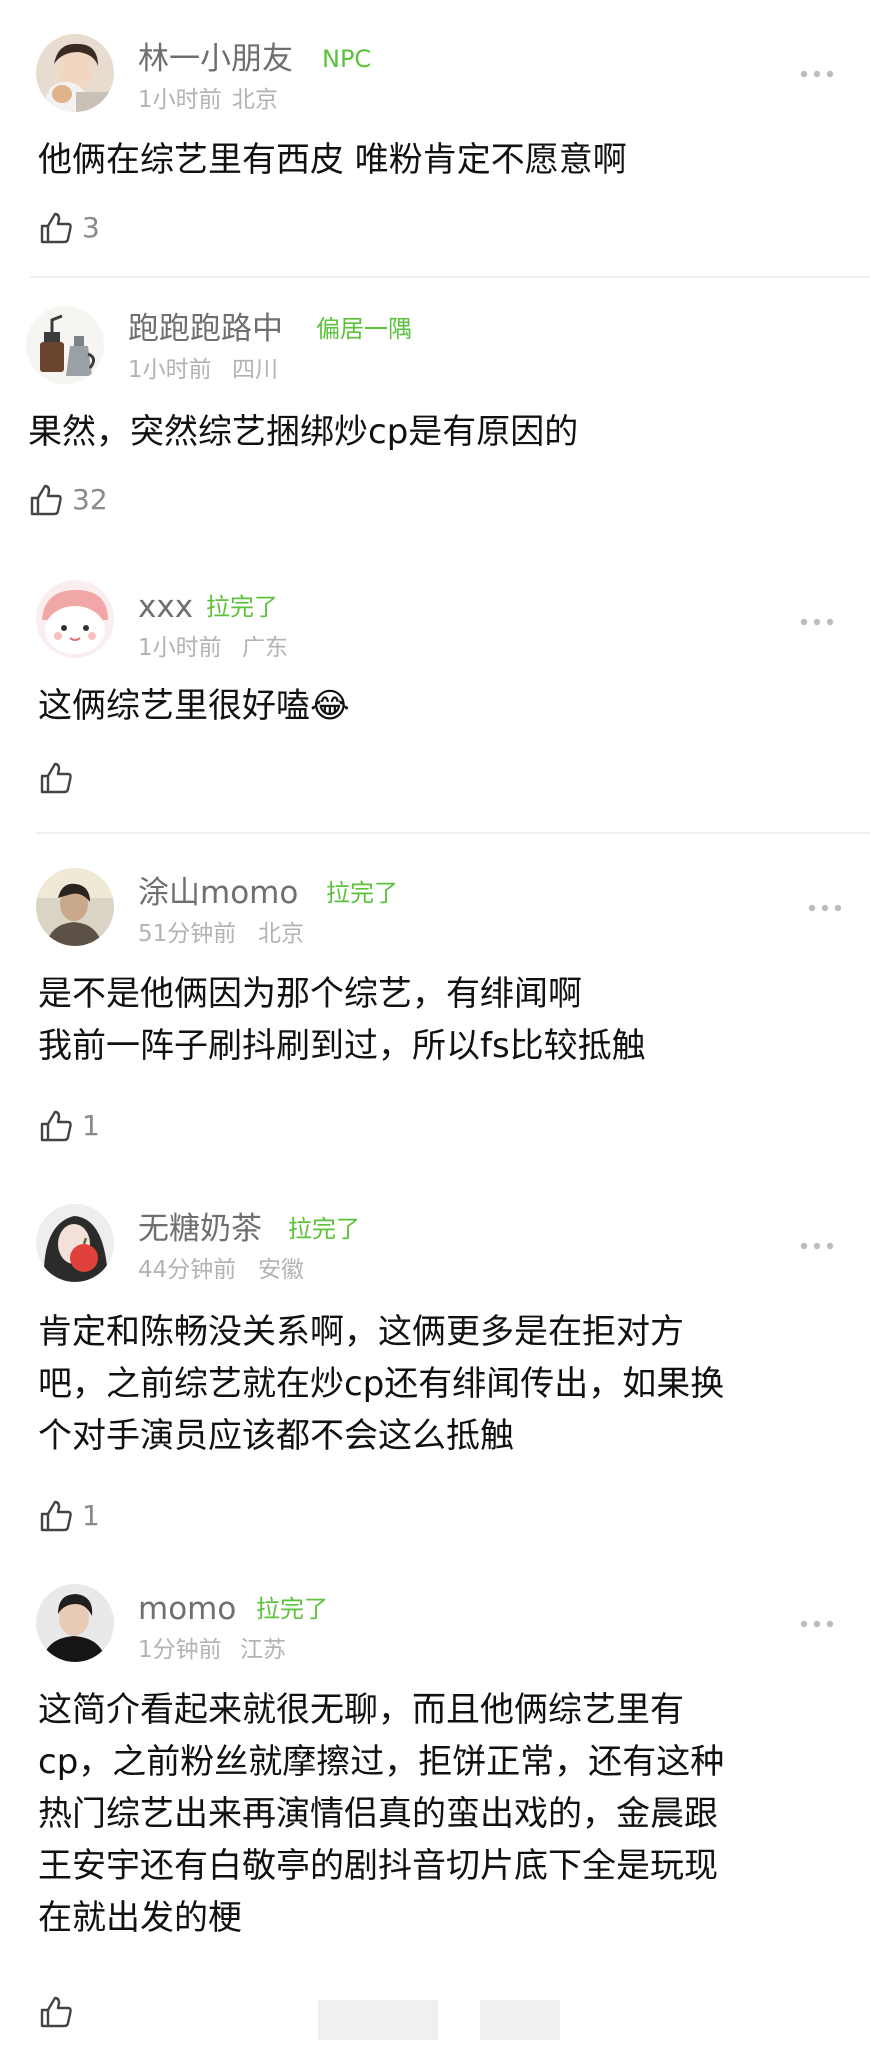 The height and width of the screenshot is (2048, 870). What do you see at coordinates (342, 1046) in the screenshot?
I see `content-line: 我前一阵子刷抖刷到过，所以fs比较抵触` at bounding box center [342, 1046].